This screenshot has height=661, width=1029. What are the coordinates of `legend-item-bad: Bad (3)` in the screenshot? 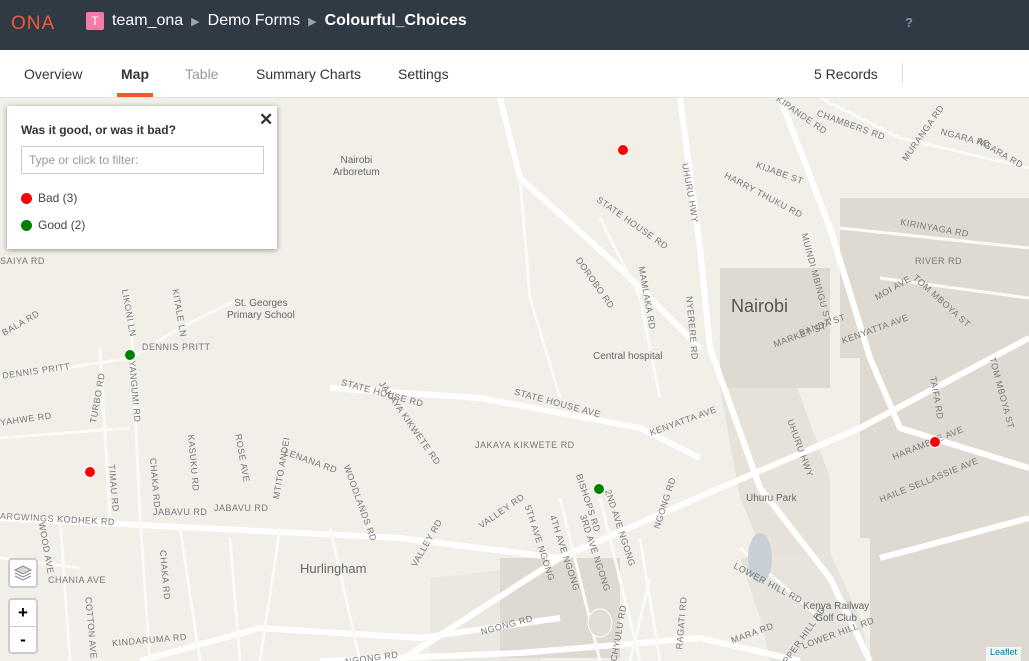 It's located at (49, 198).